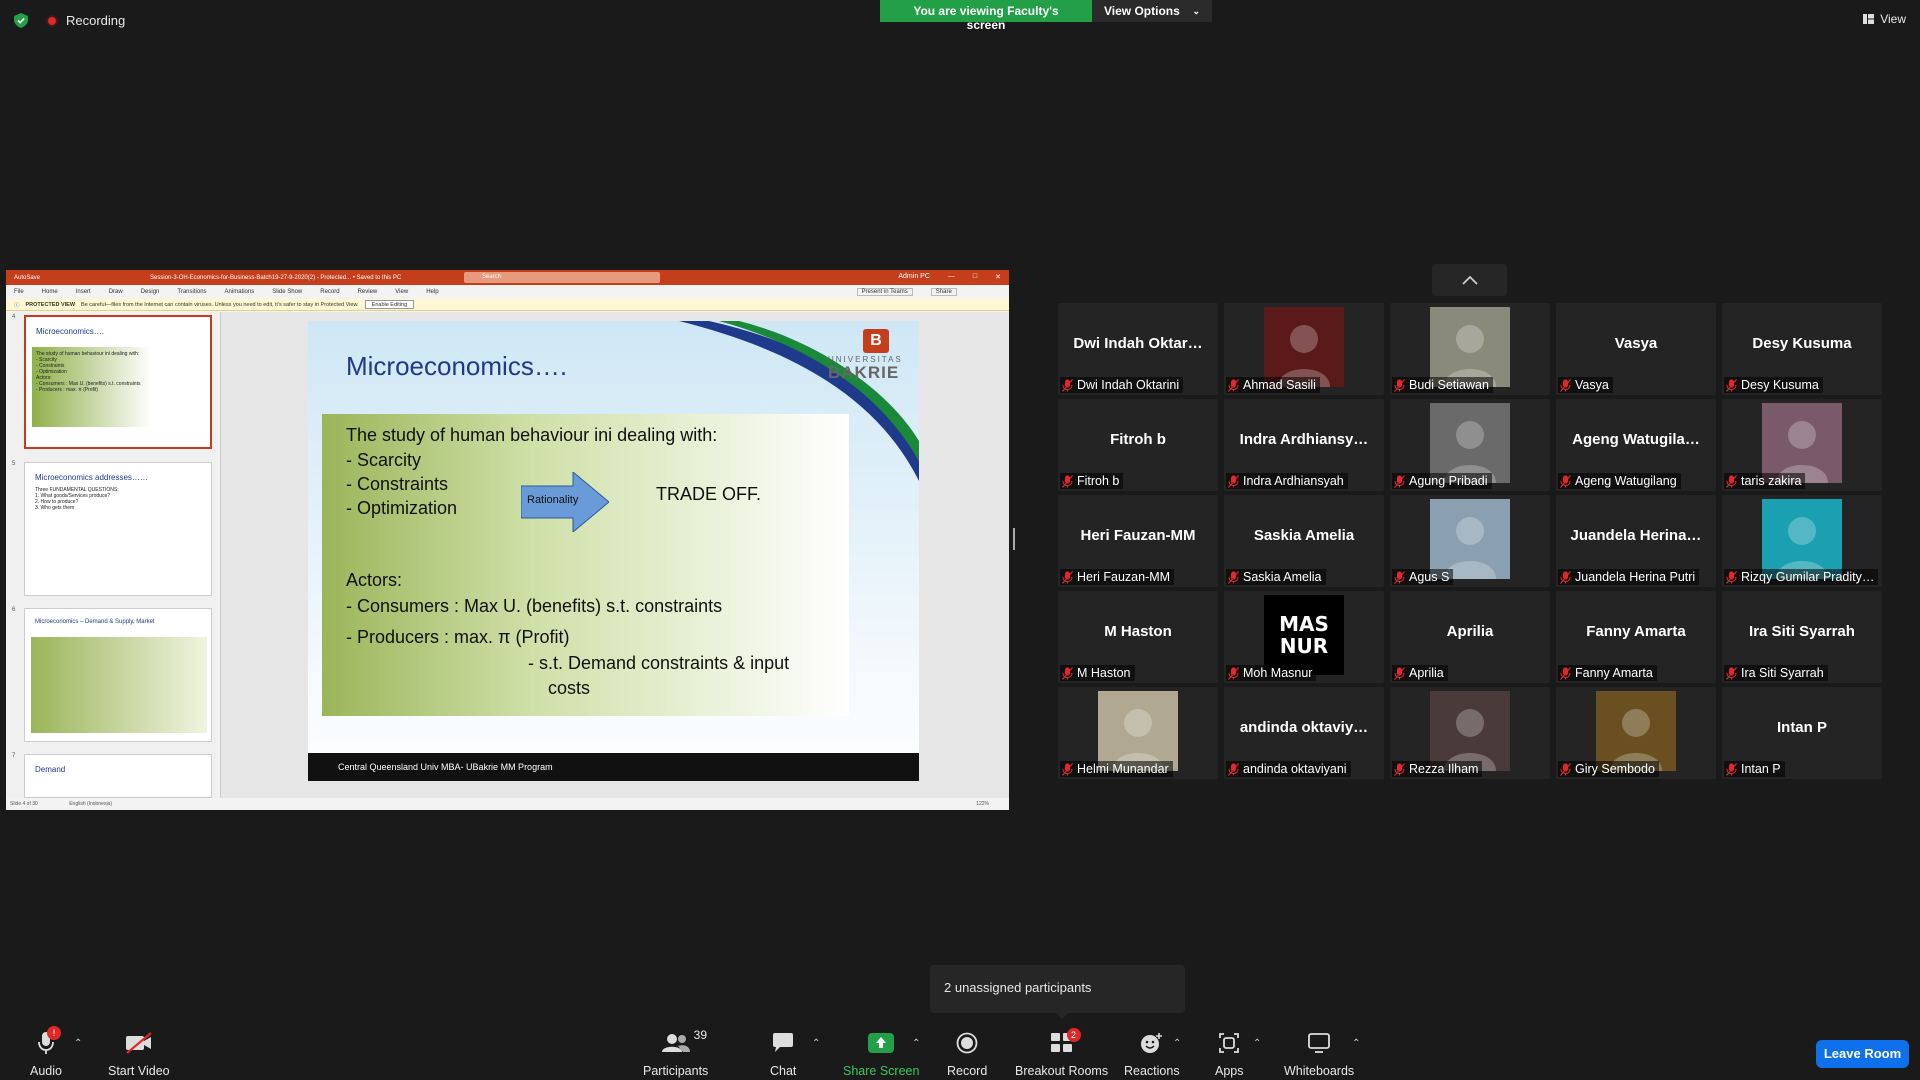 Image resolution: width=1920 pixels, height=1080 pixels. I want to click on enable-editing-button: Enable Editing, so click(389, 304).